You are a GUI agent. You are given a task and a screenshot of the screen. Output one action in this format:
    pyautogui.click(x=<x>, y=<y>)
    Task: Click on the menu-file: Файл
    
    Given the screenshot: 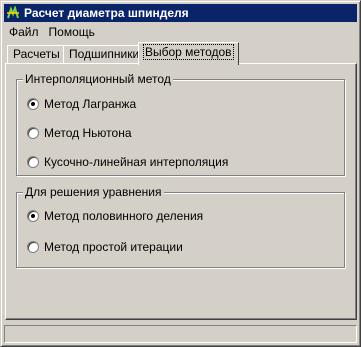 What is the action you would take?
    pyautogui.click(x=24, y=32)
    